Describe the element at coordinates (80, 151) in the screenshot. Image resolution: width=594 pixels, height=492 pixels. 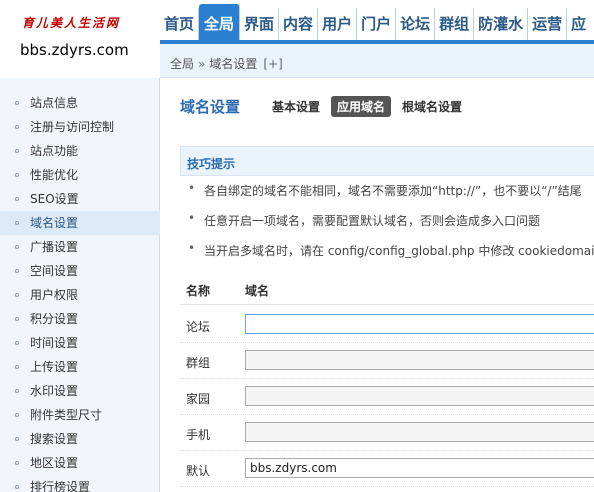
I see `sidebar-item: 站点功能` at that location.